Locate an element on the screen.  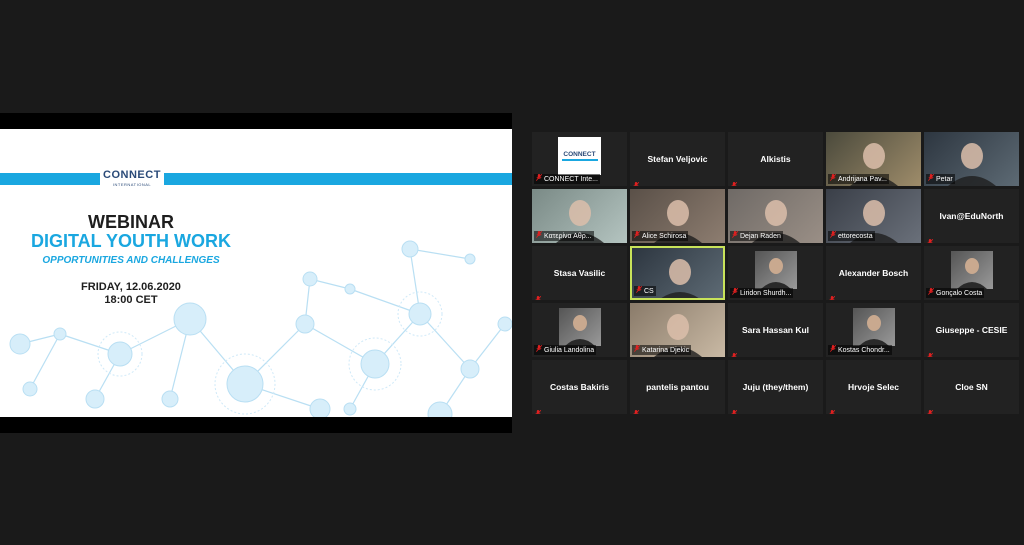
participant-tile: Gonçalo Costa is located at coordinates (971, 273).